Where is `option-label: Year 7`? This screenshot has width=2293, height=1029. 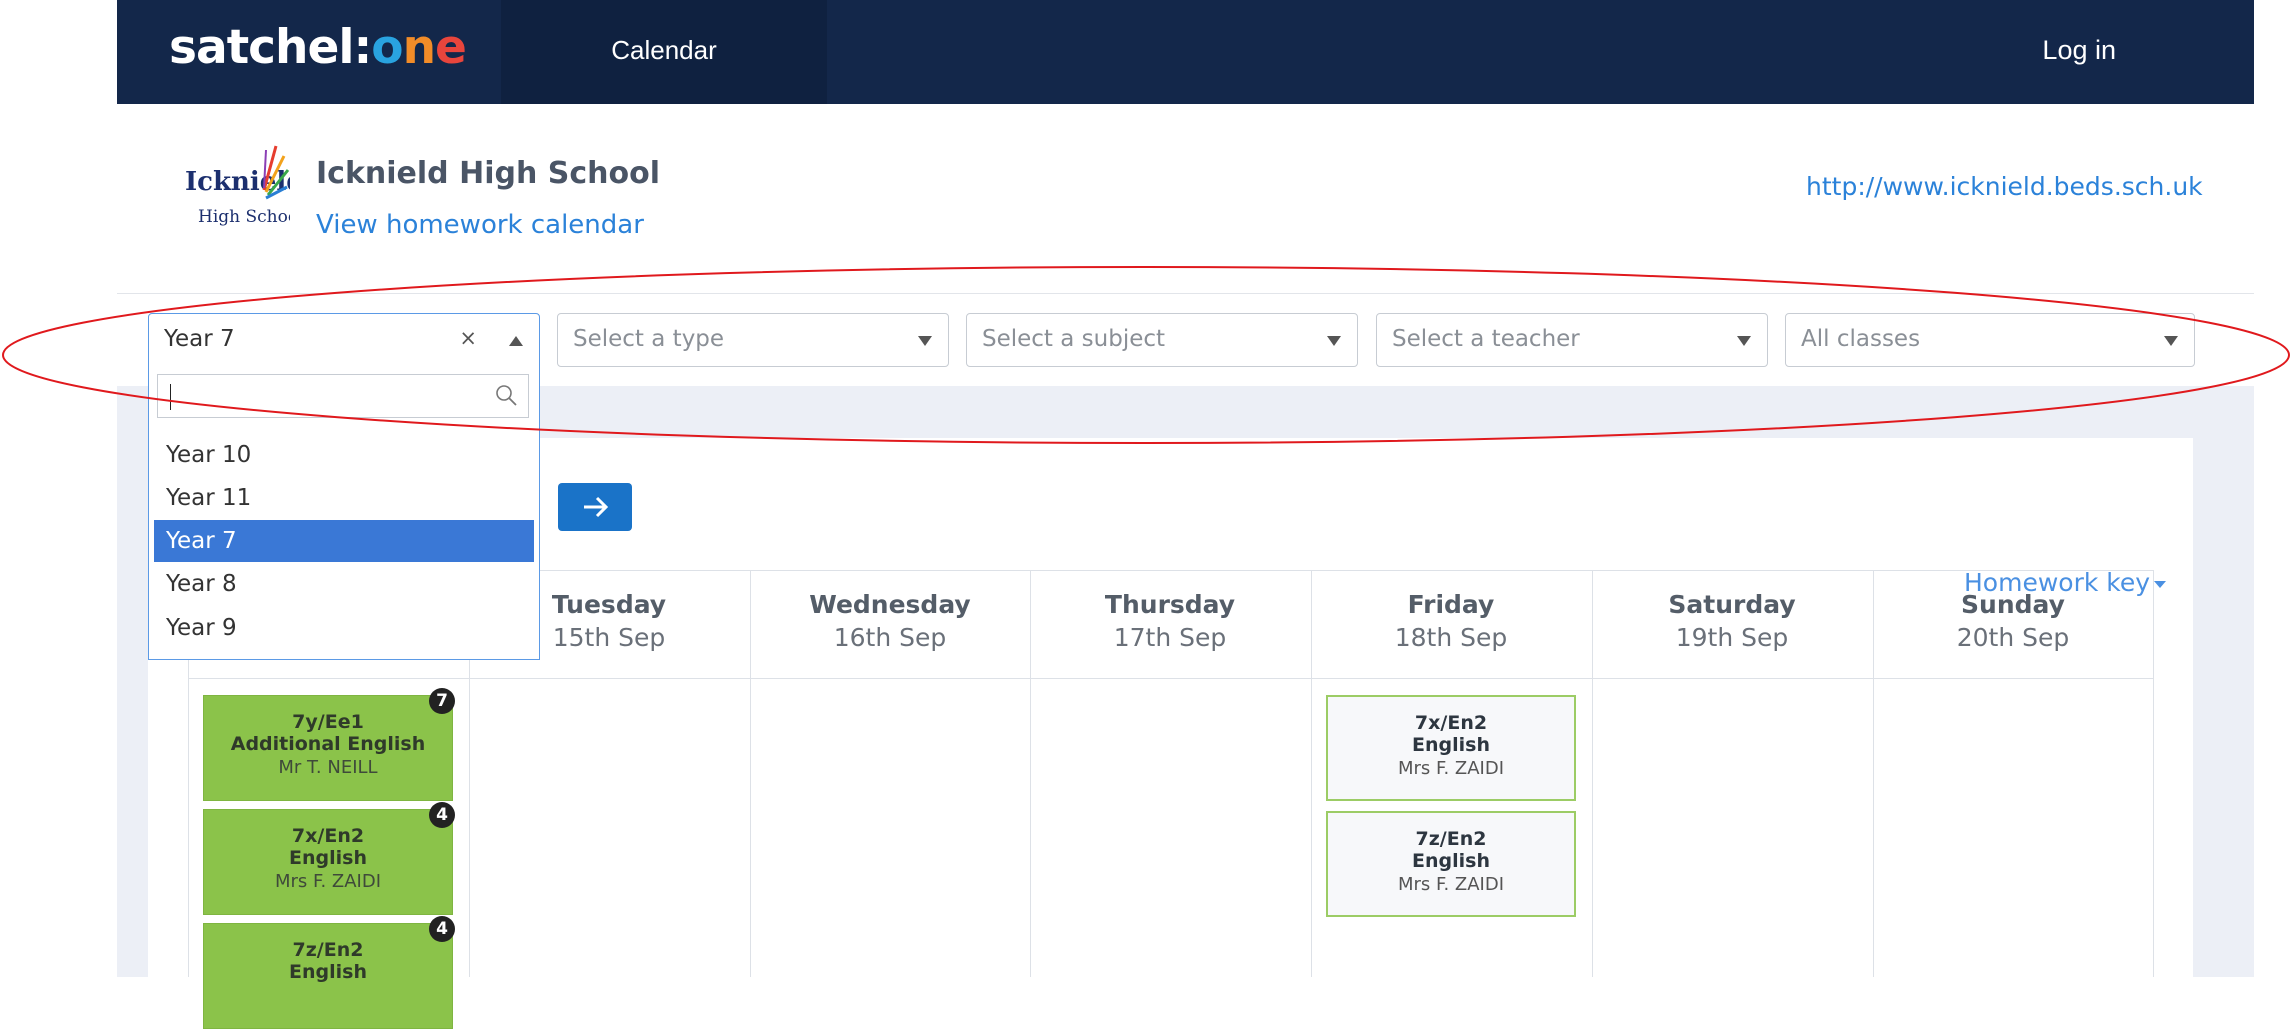 option-label: Year 7 is located at coordinates (201, 541).